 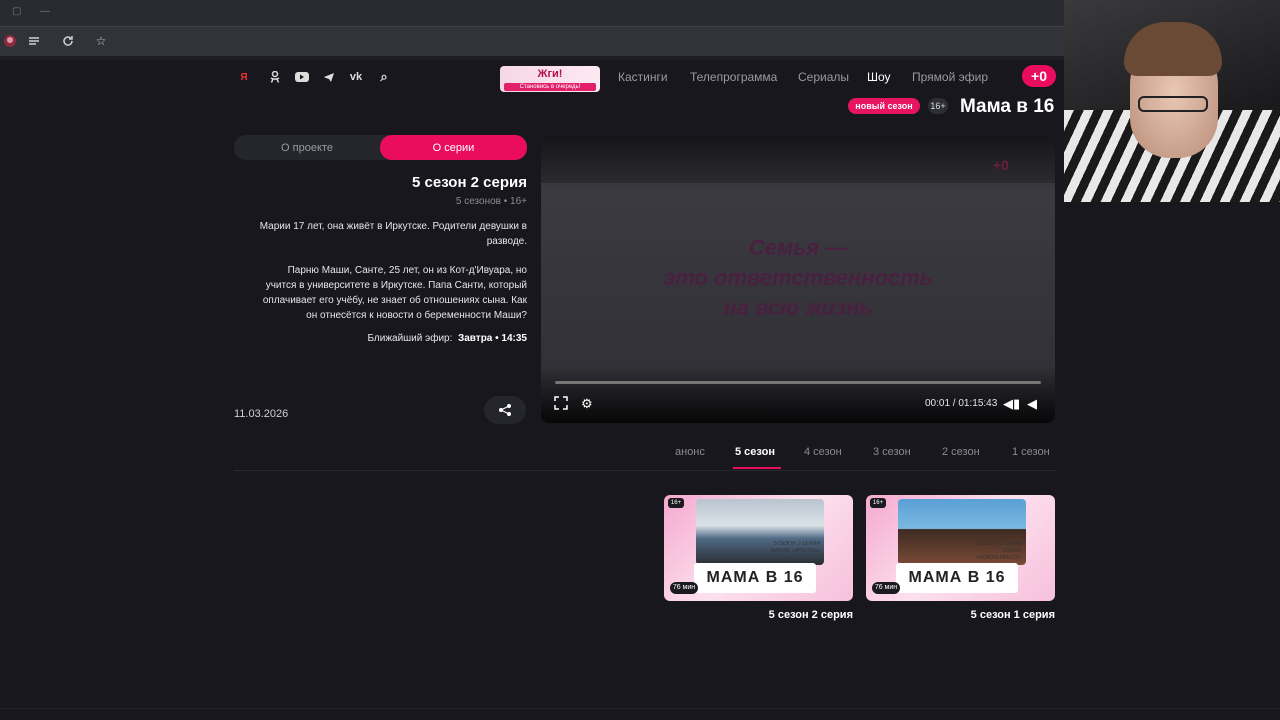 I want to click on tab-about-project: О проекте, so click(x=307, y=147).